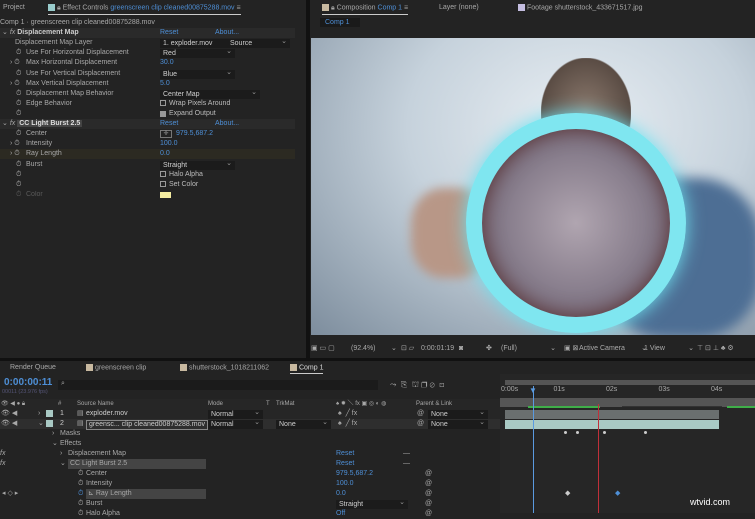 The height and width of the screenshot is (519, 755). I want to click on views-dropdown: 1 View ⌄, so click(669, 349).